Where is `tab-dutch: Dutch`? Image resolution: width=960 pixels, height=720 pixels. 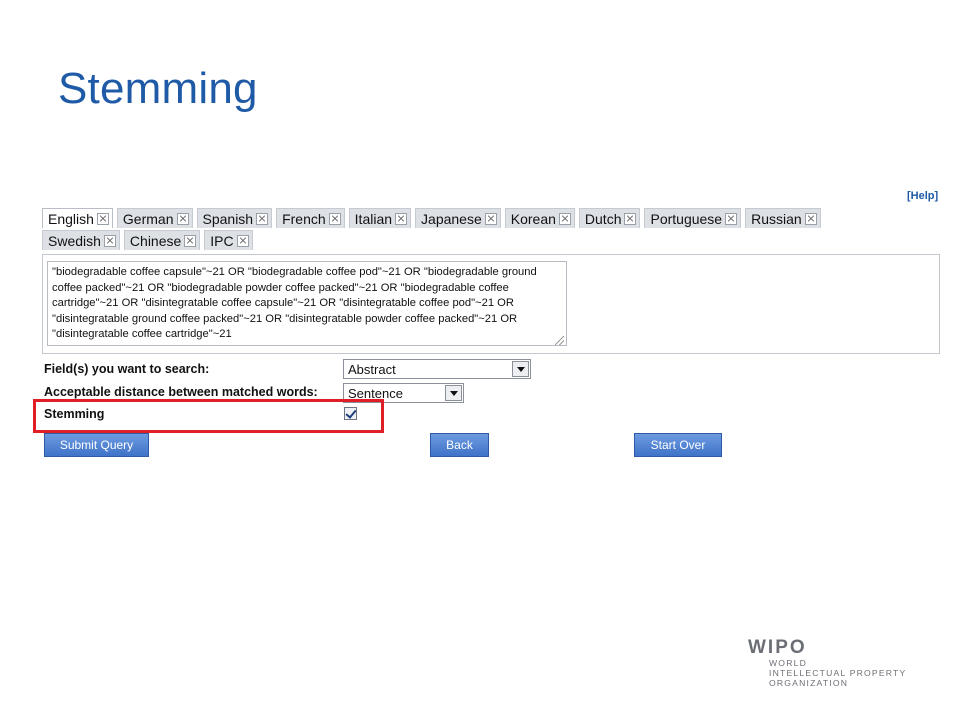
tab-dutch: Dutch is located at coordinates (609, 218).